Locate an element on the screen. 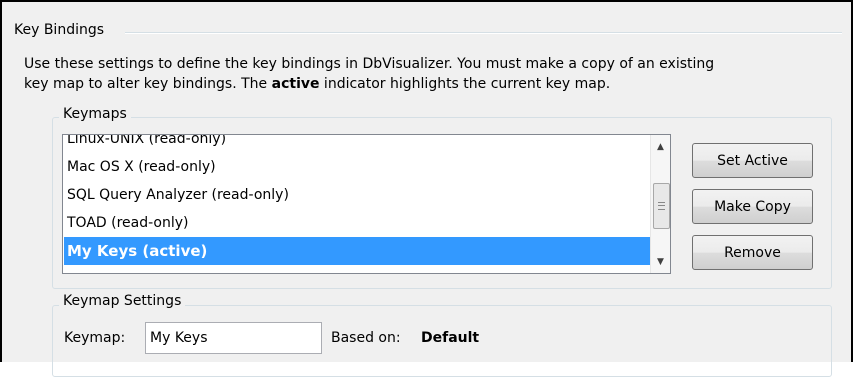 This screenshot has height=377, width=853. grip-icon is located at coordinates (661, 206).